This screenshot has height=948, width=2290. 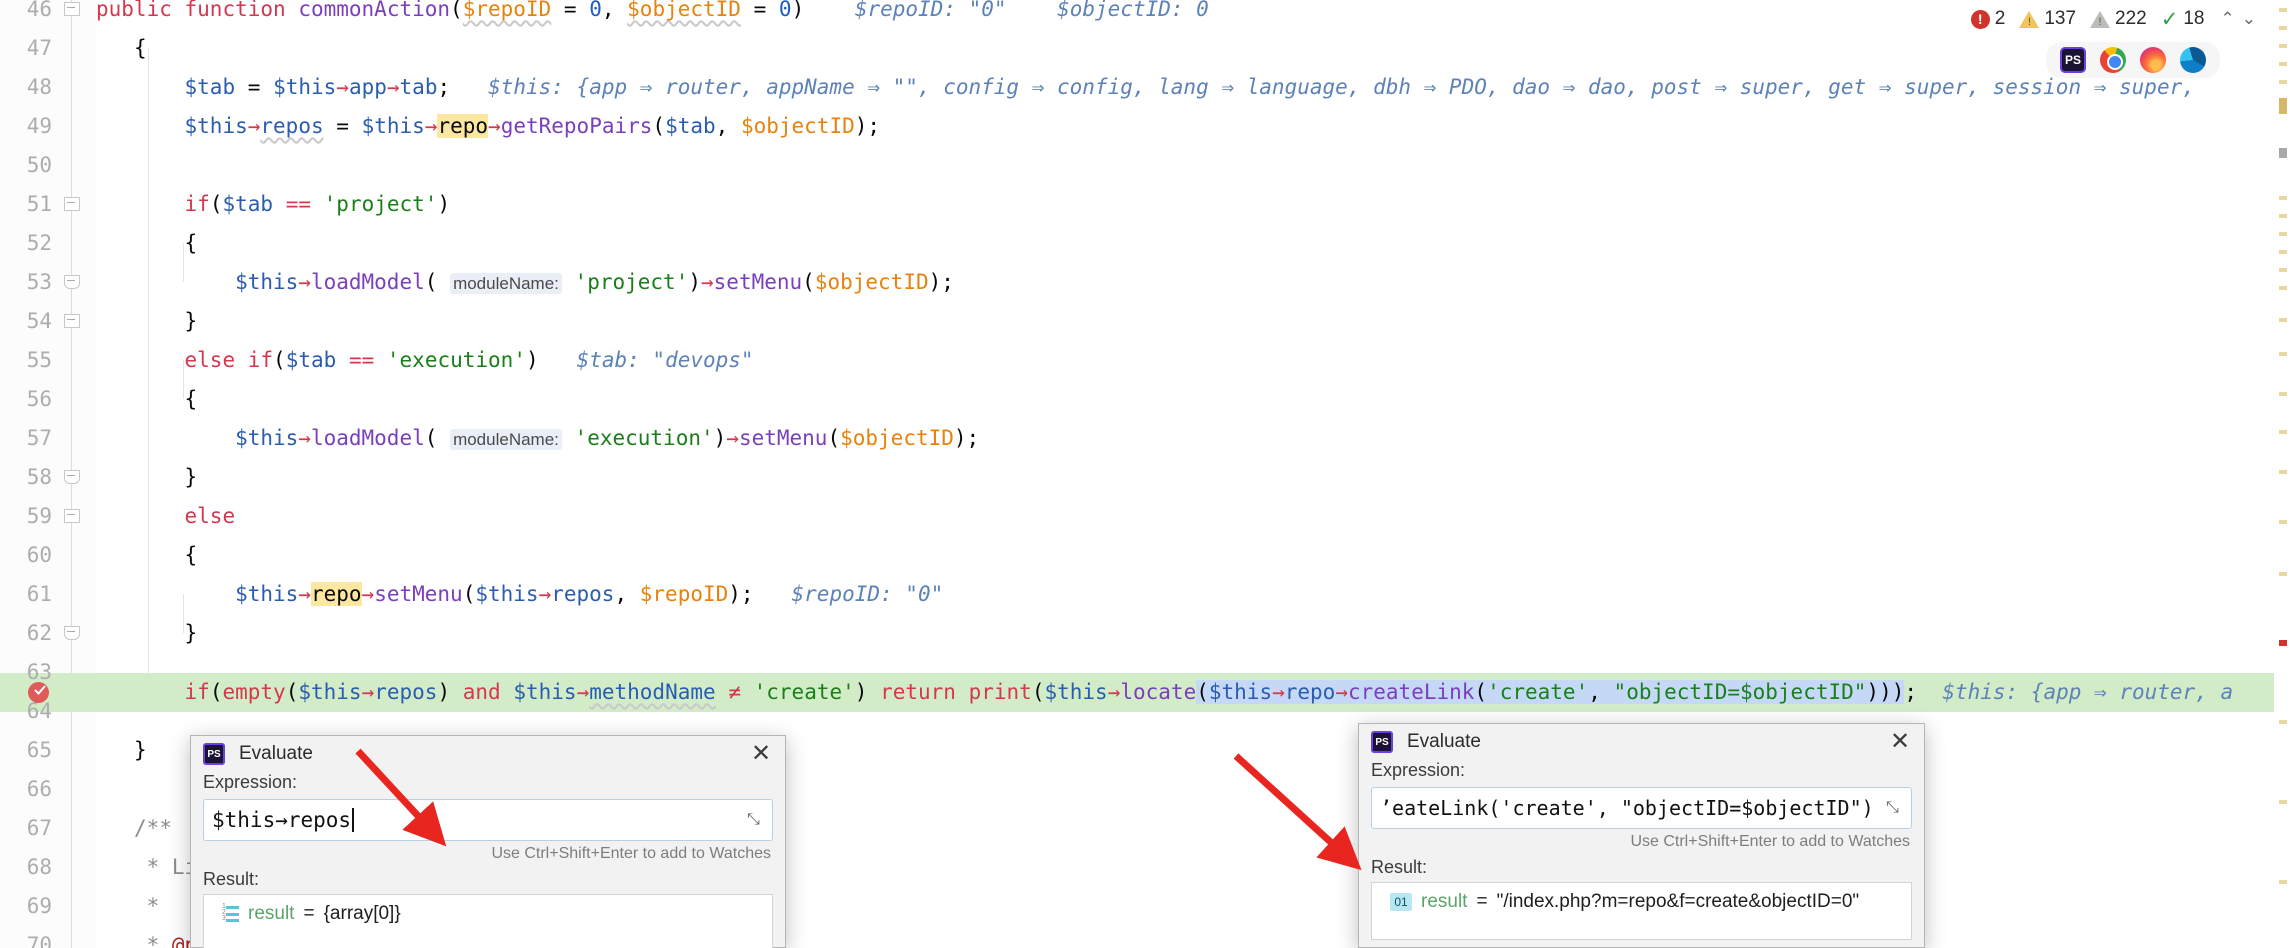 I want to click on code-line-56: {, so click(x=1193, y=399).